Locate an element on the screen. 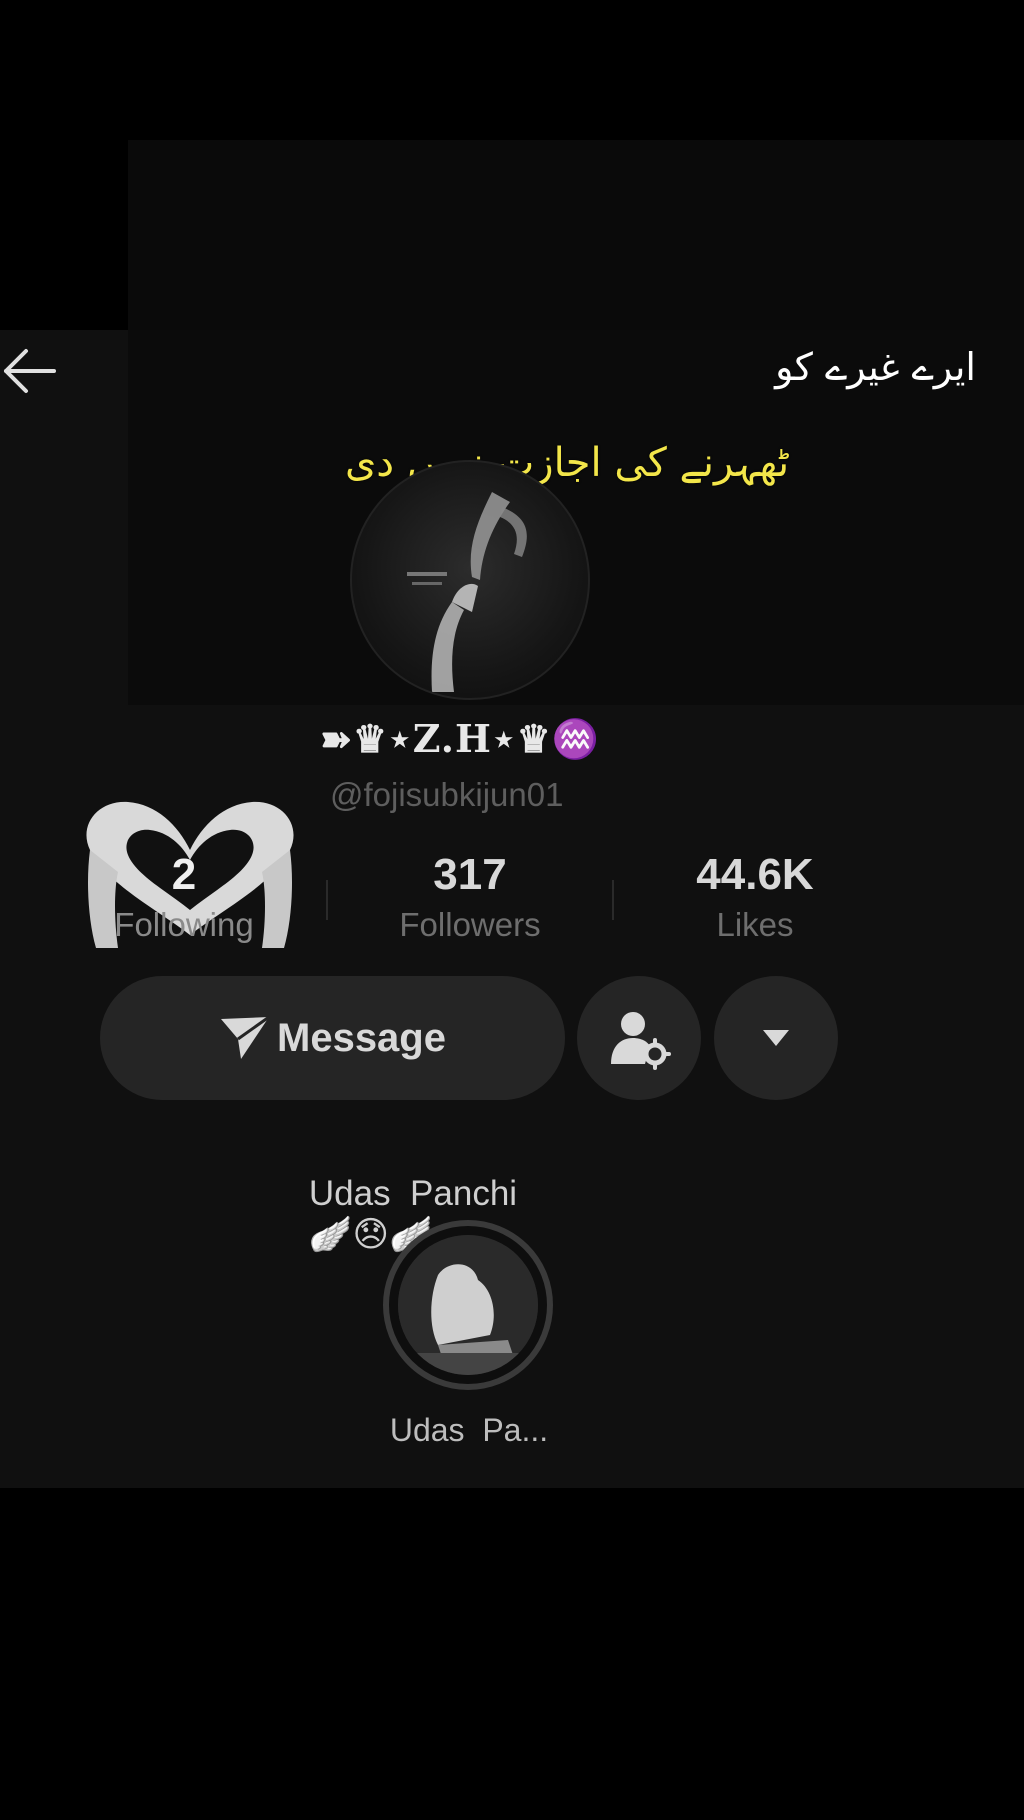 This screenshot has height=1820, width=1024. overlay-text-line1: ایرے غیرے کو is located at coordinates (875, 367).